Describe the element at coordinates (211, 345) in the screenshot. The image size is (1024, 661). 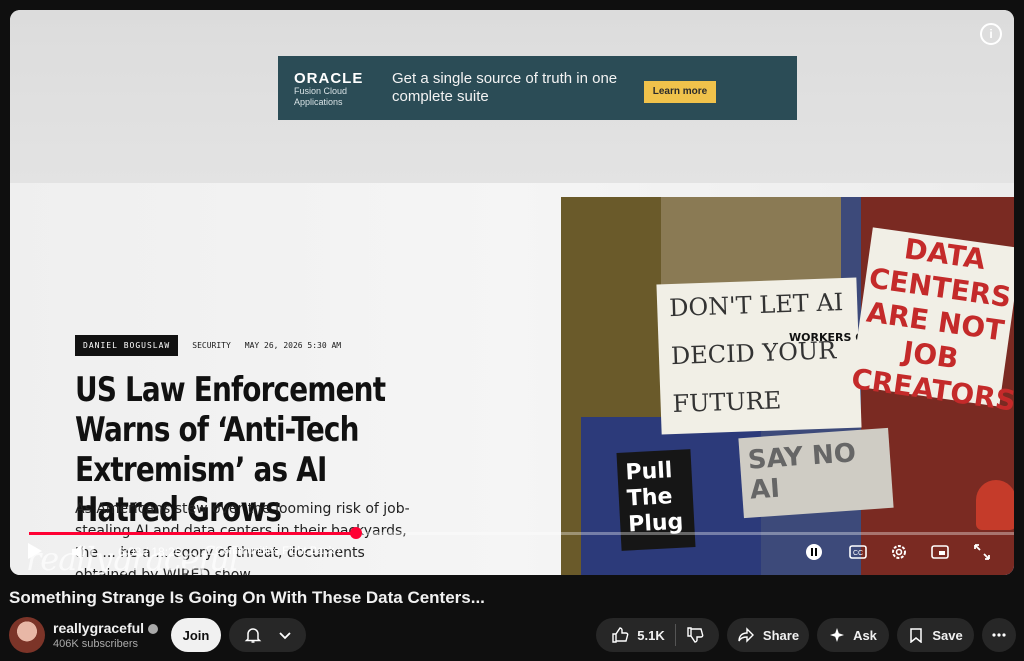
I see `article-section: SECURITY` at that location.